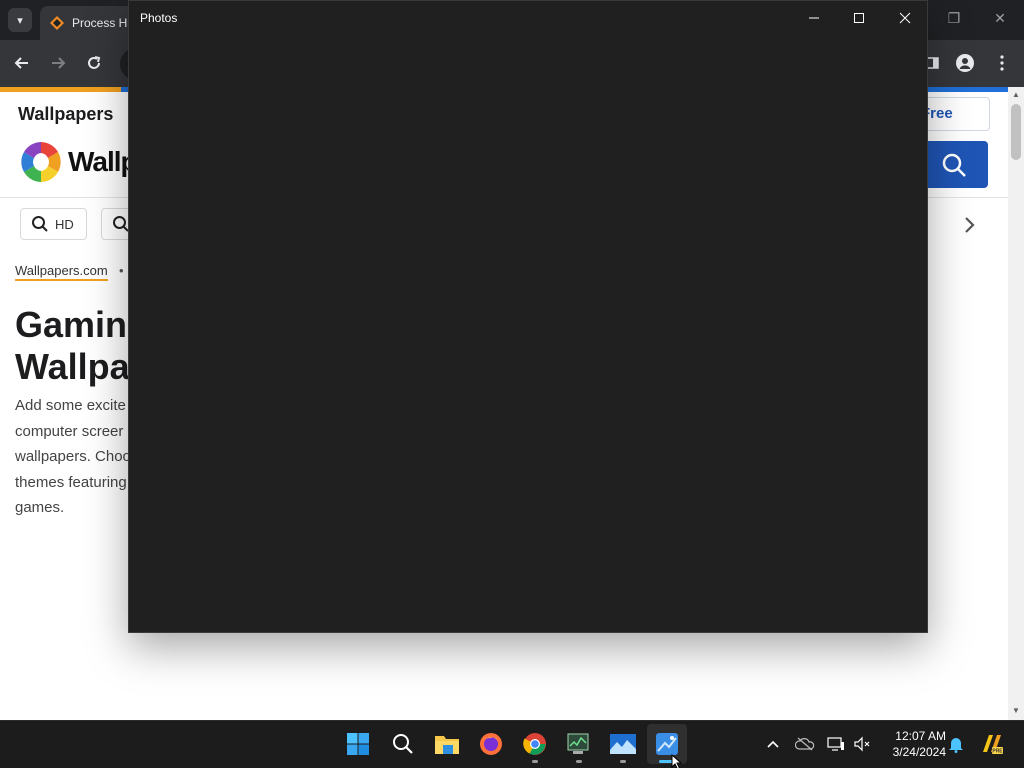 The height and width of the screenshot is (768, 1024). I want to click on scroll-up-icon: ▲, so click(1016, 95).